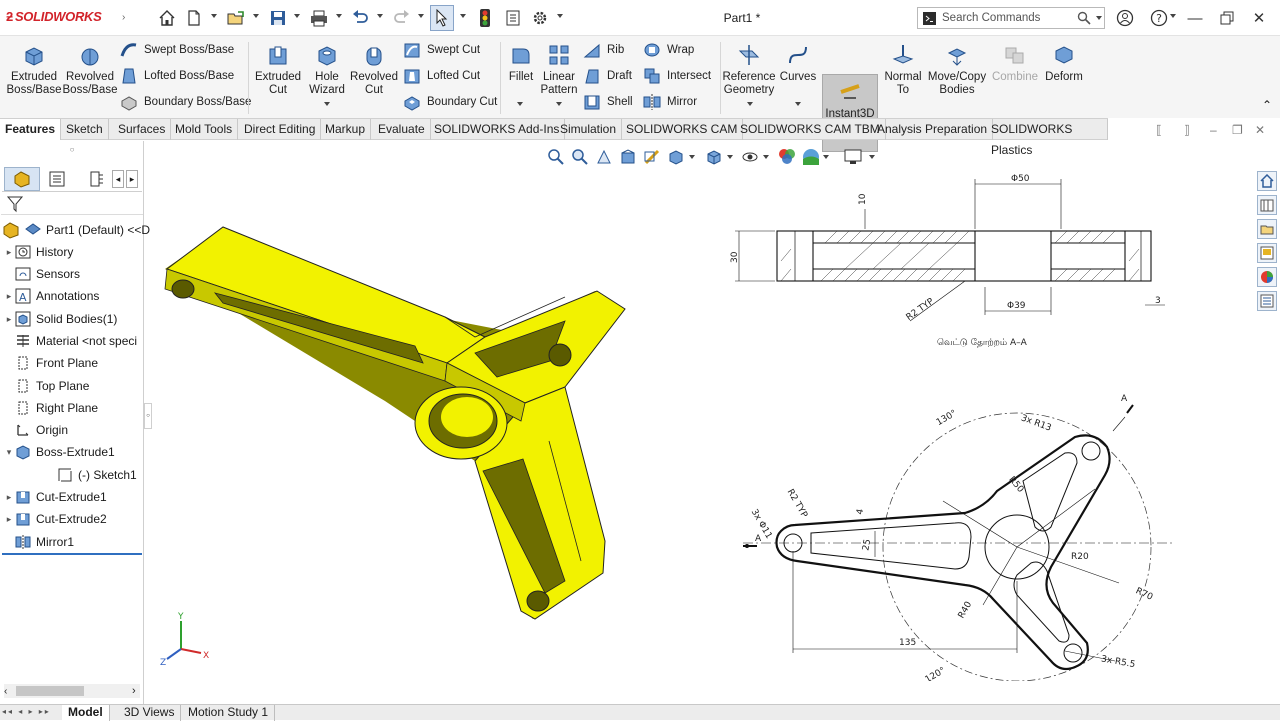  Describe the element at coordinates (229, 713) in the screenshot. I see `bottom-tab-motion-study-1: Motion Study 1` at that location.